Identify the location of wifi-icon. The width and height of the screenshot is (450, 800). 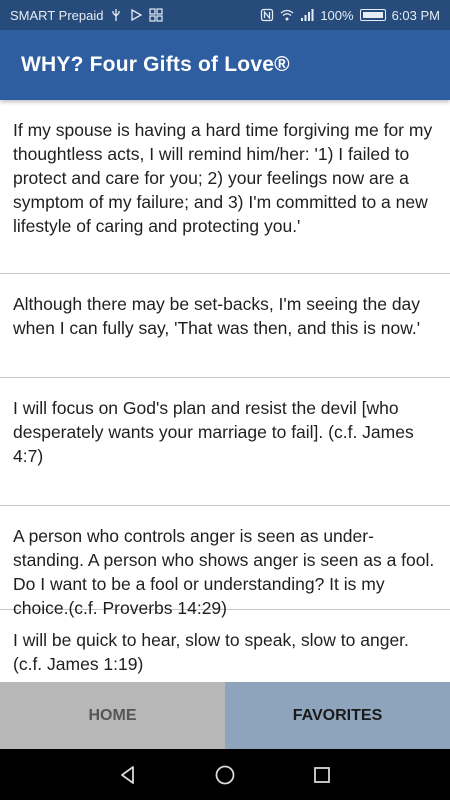
(287, 15).